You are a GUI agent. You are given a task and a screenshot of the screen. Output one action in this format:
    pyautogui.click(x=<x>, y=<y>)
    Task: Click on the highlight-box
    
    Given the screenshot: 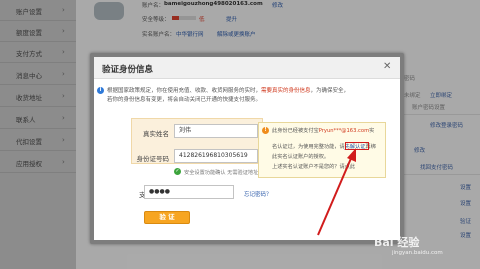 What is the action you would take?
    pyautogui.click(x=357, y=146)
    